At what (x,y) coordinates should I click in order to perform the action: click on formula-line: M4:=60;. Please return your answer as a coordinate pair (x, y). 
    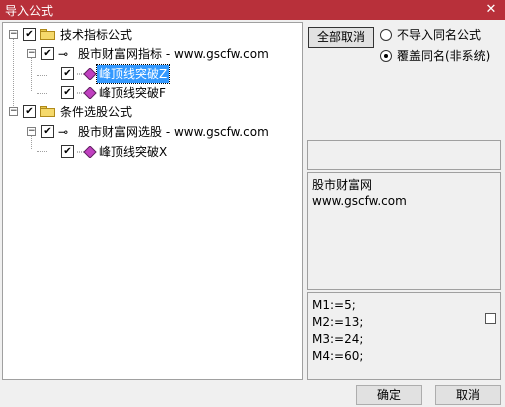
    Looking at the image, I should click on (338, 356).